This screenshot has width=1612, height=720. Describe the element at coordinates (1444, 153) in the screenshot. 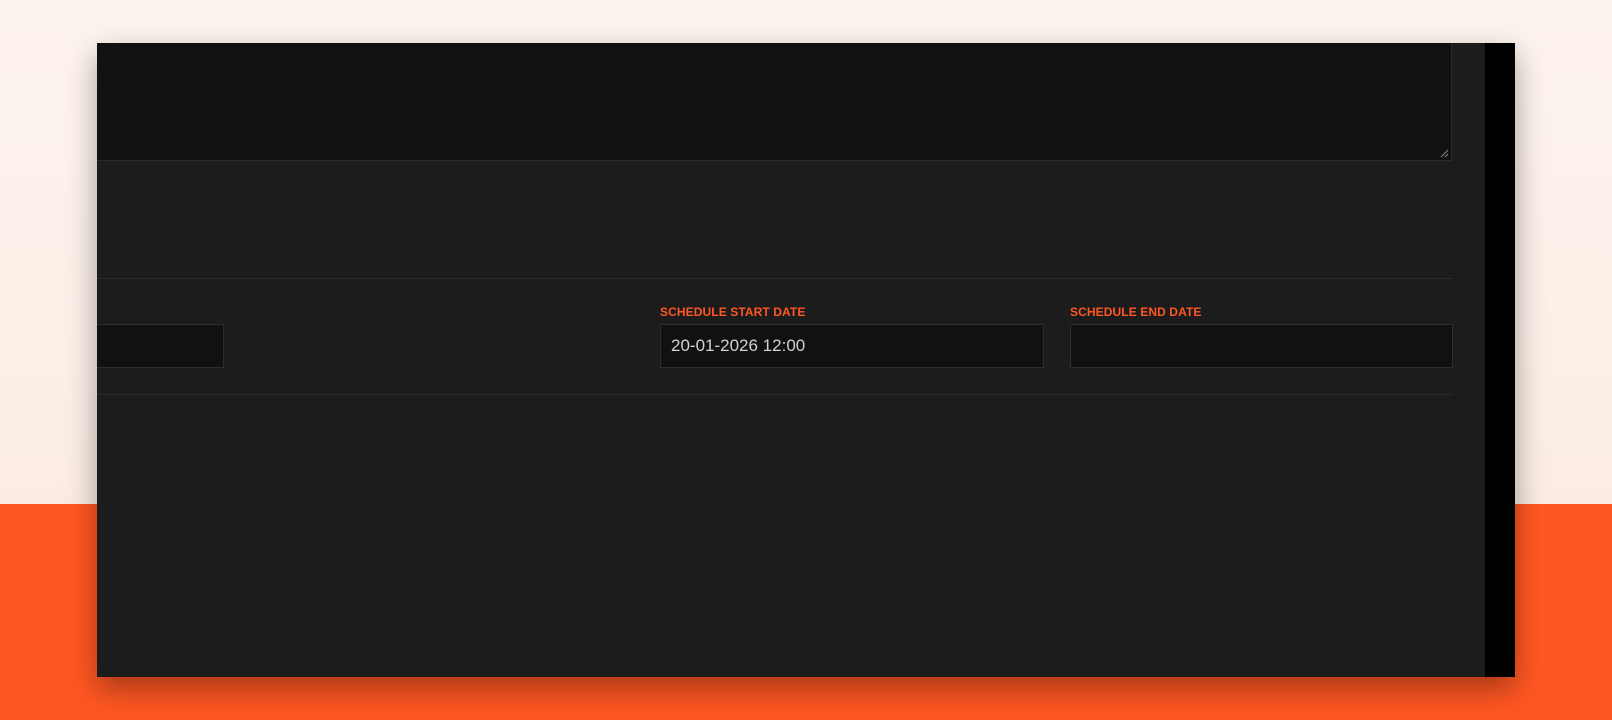

I see `resize-grip-icon` at that location.